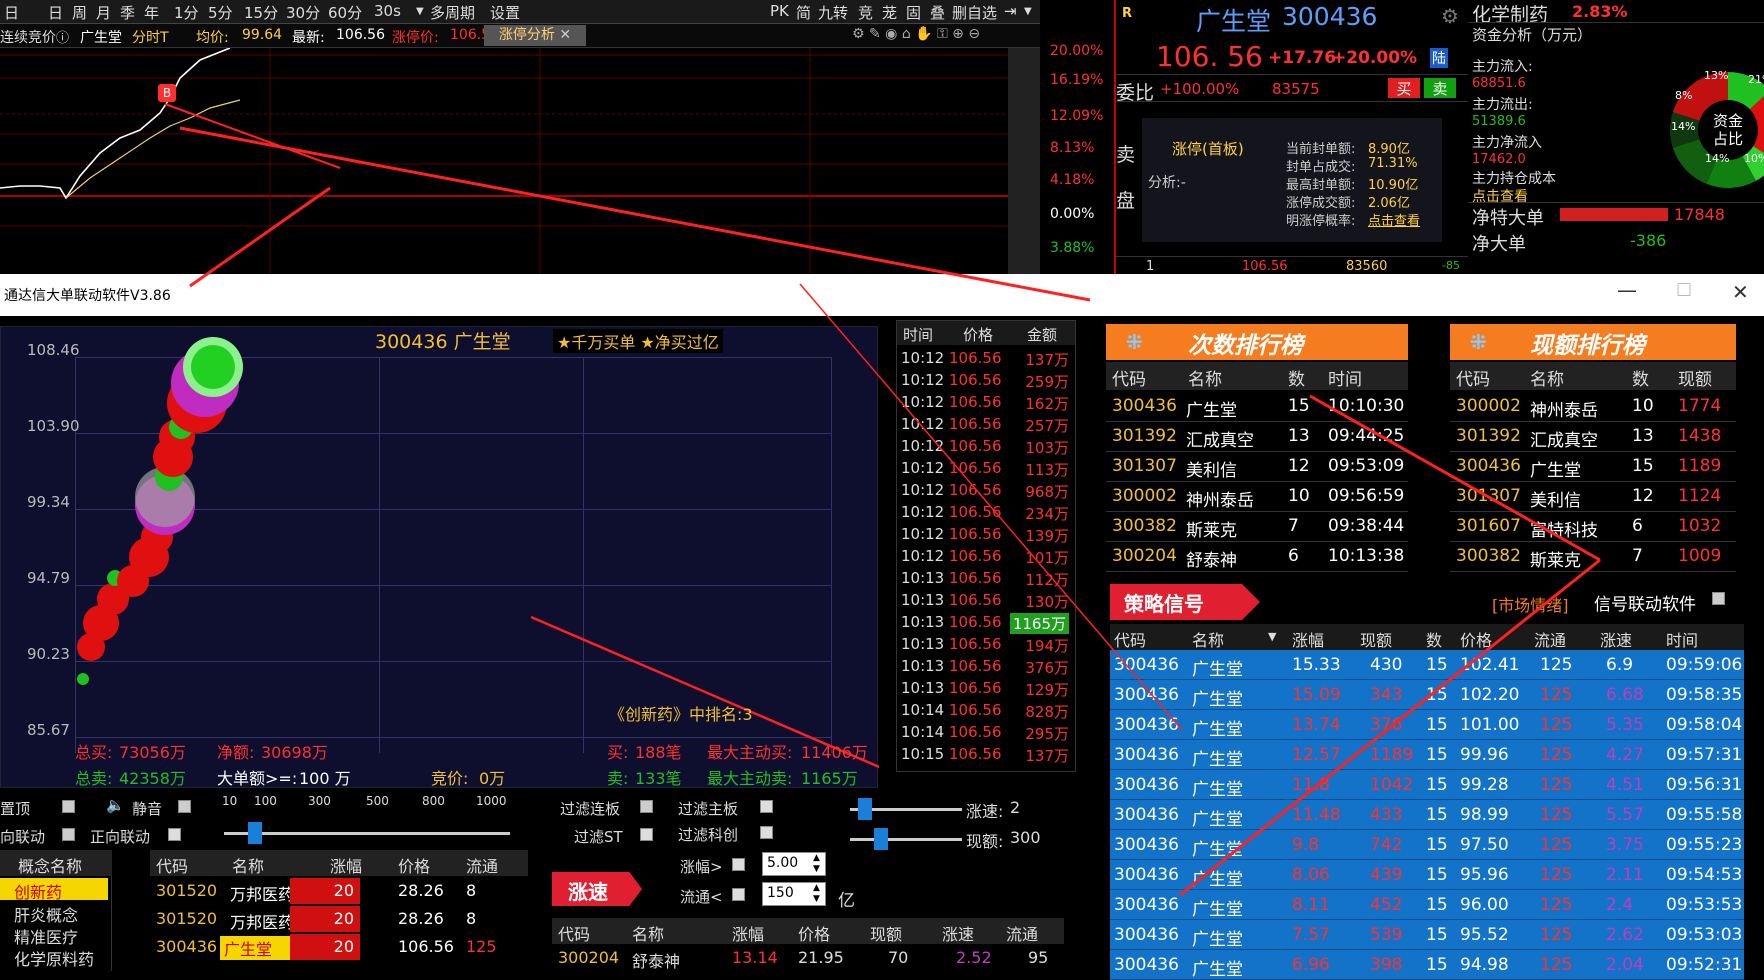  I want to click on signal-row: 300436 广生堂 7.57 539 15 95.52 125 2.62 09:53:03, so click(1427, 935).